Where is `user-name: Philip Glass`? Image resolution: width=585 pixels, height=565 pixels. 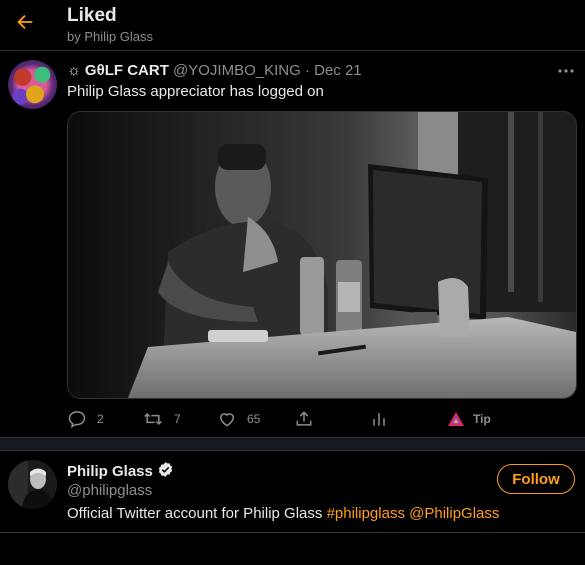 user-name: Philip Glass is located at coordinates (110, 471).